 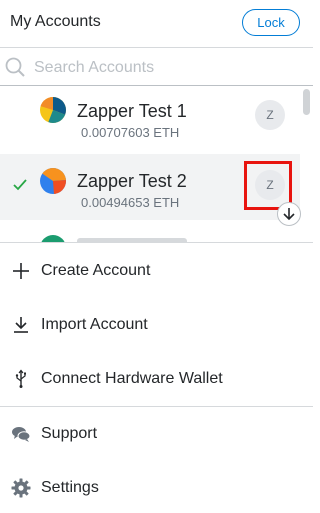 I want to click on settings-button: Settings, so click(x=156, y=488).